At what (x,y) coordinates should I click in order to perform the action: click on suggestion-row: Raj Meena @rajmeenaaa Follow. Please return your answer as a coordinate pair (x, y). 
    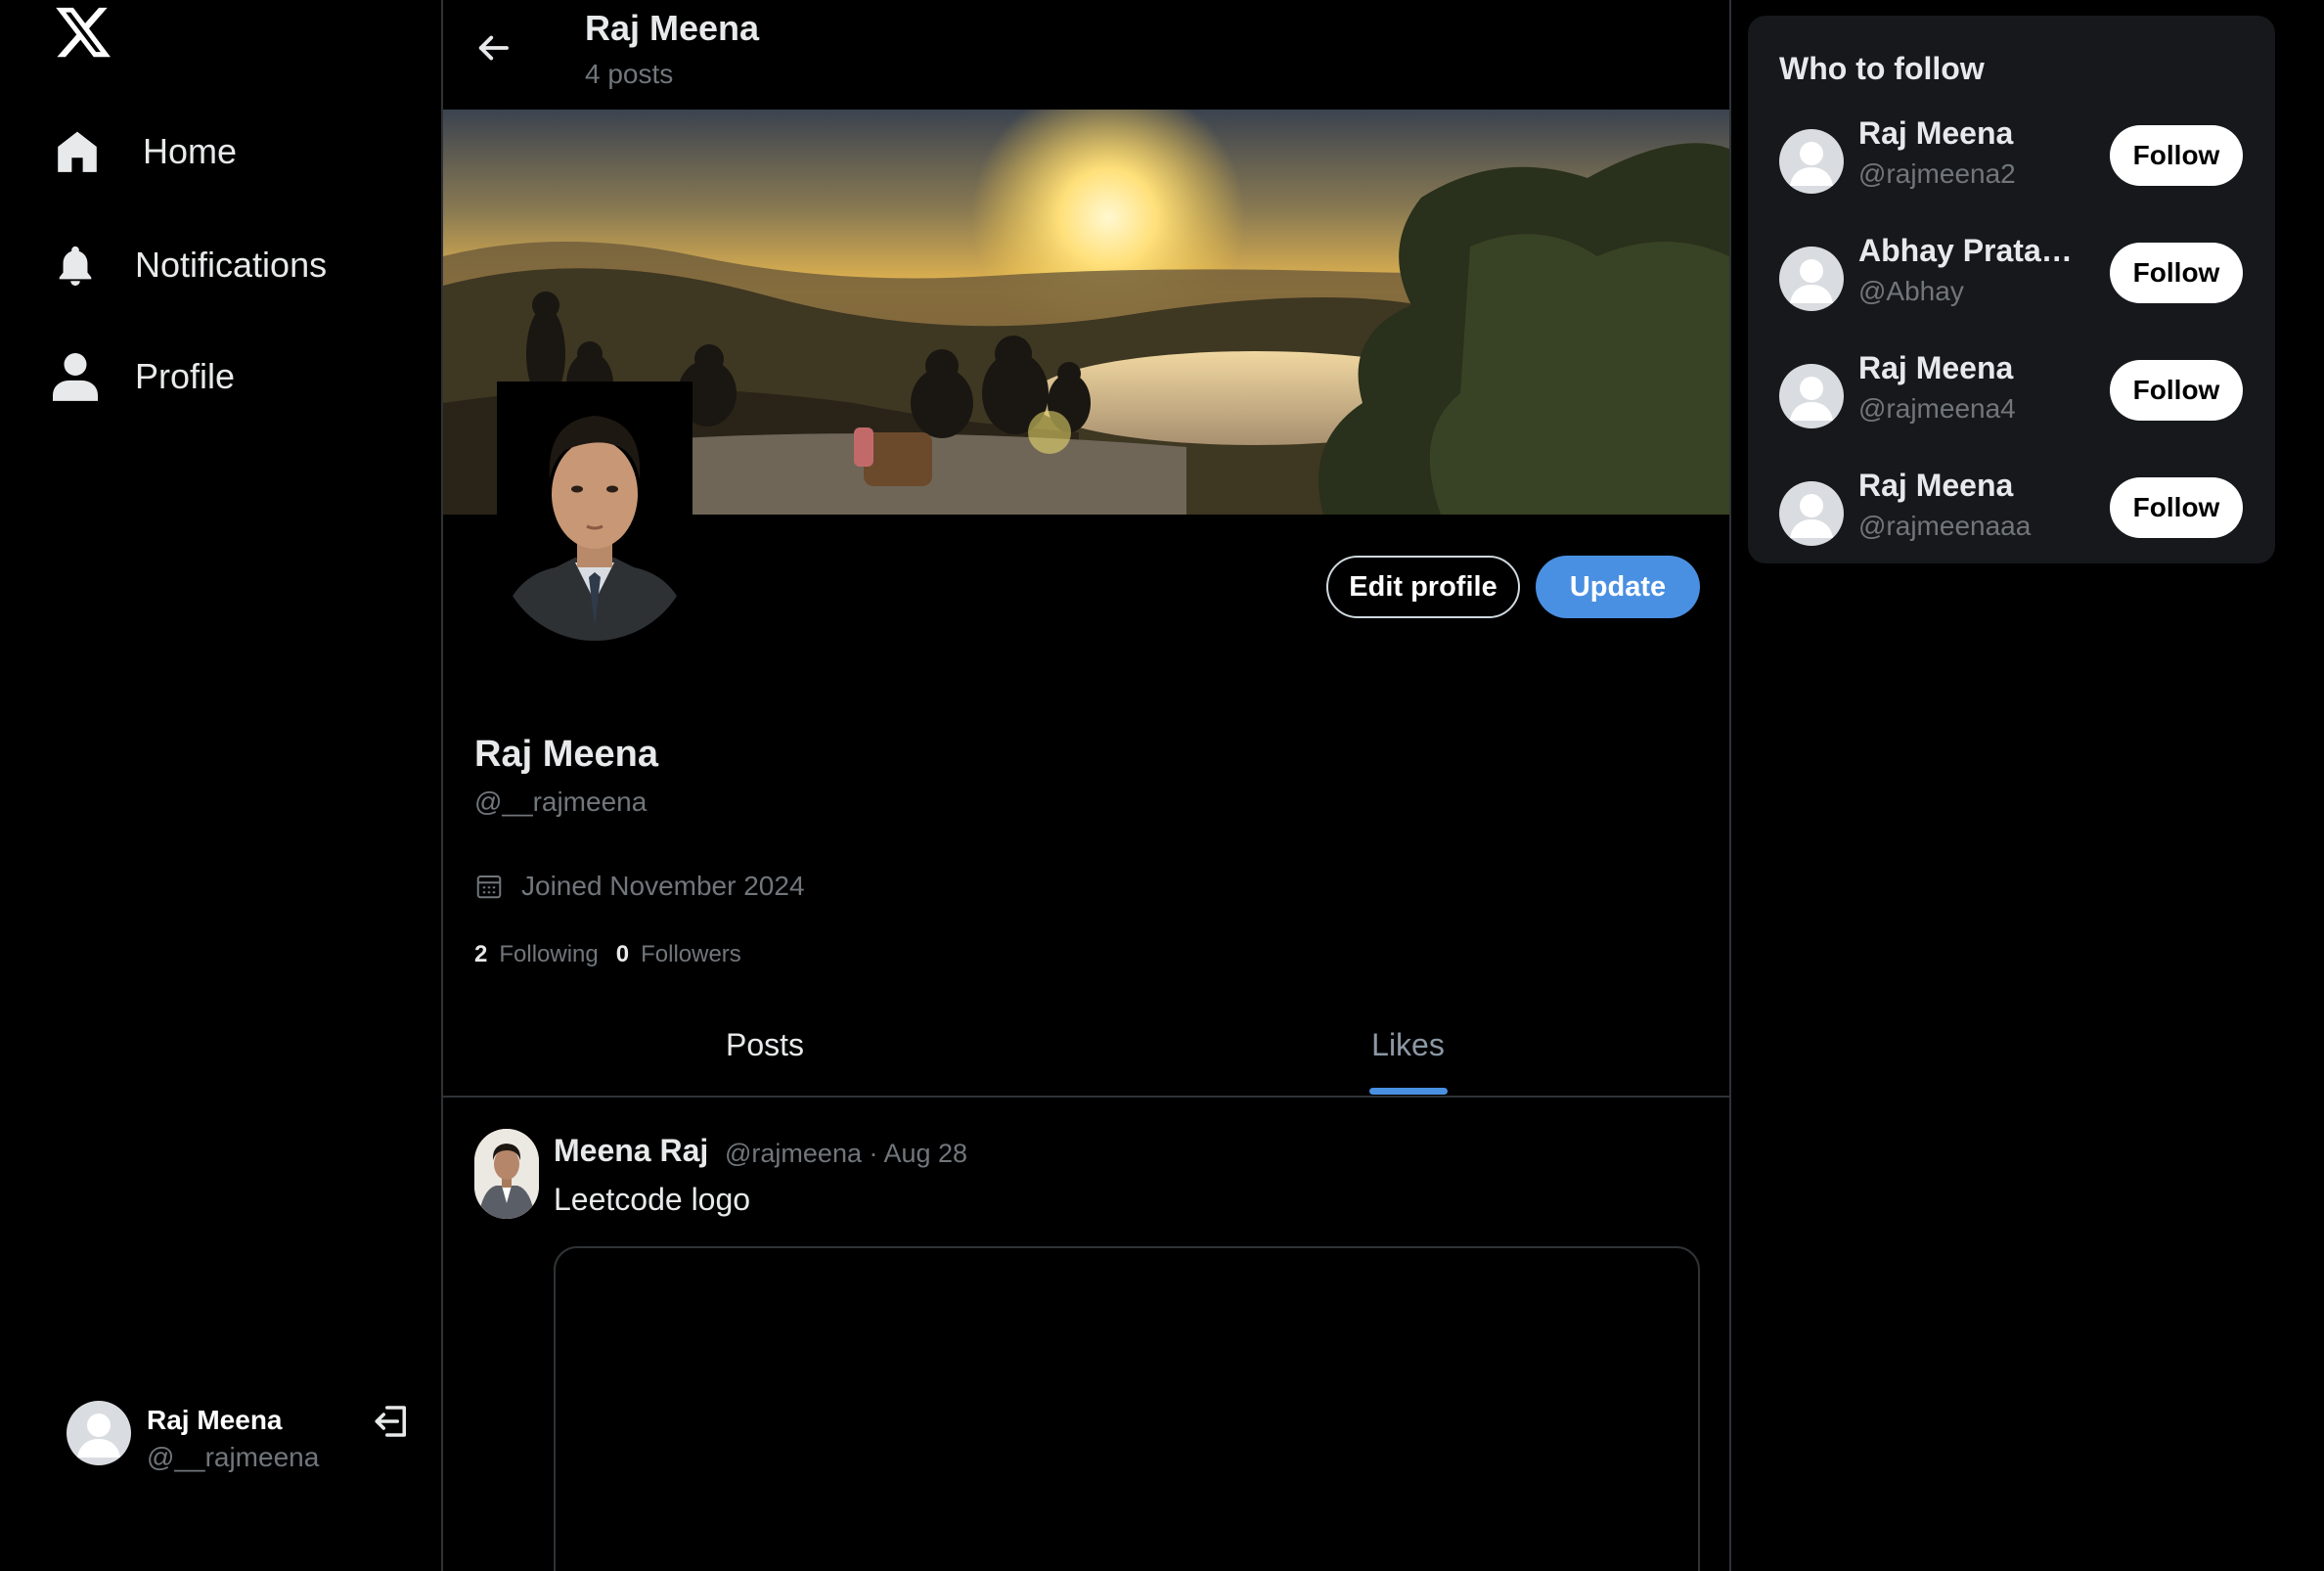
    Looking at the image, I should click on (2012, 521).